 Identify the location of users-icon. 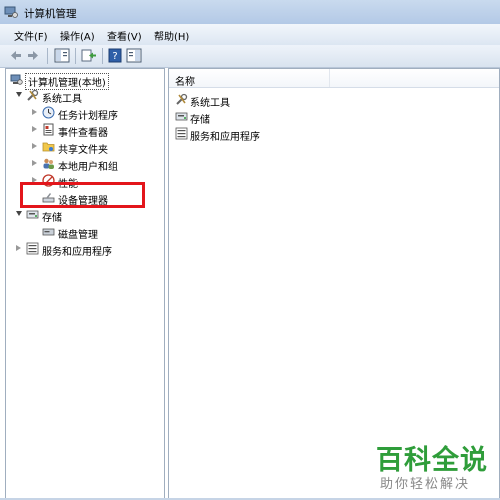
(48, 163).